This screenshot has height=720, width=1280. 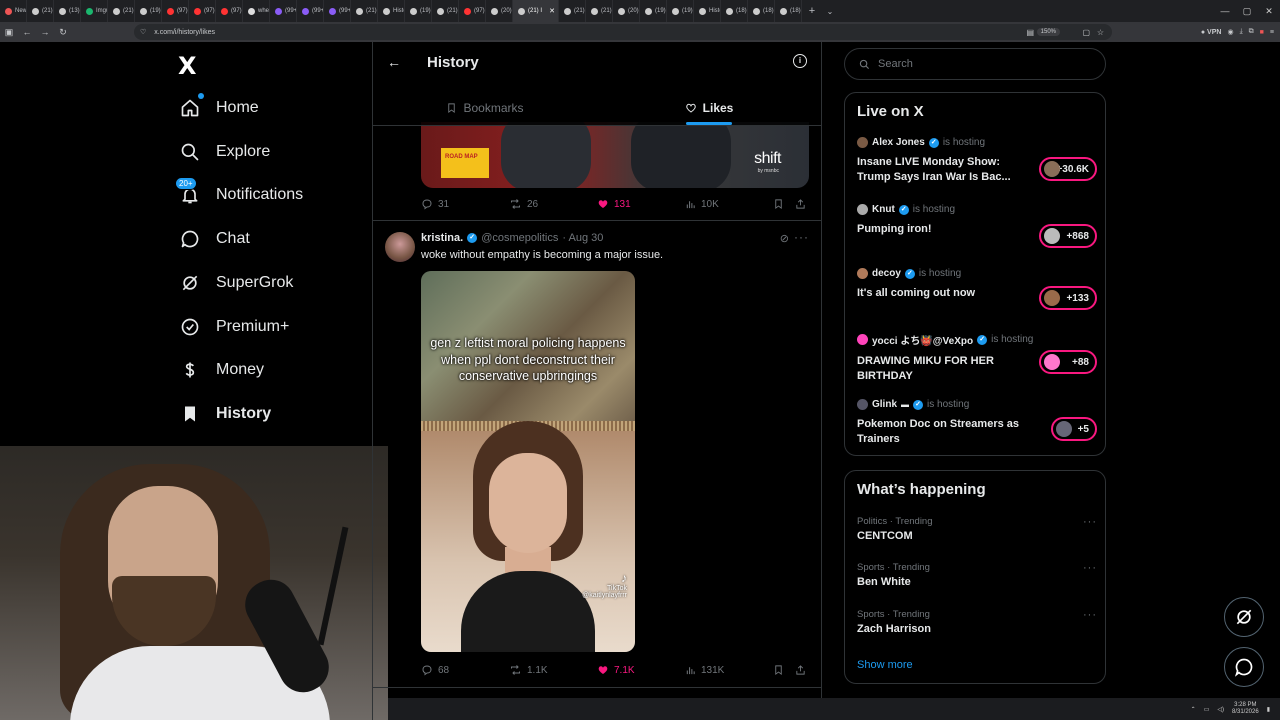 What do you see at coordinates (45, 32) in the screenshot?
I see `forward-icon: →` at bounding box center [45, 32].